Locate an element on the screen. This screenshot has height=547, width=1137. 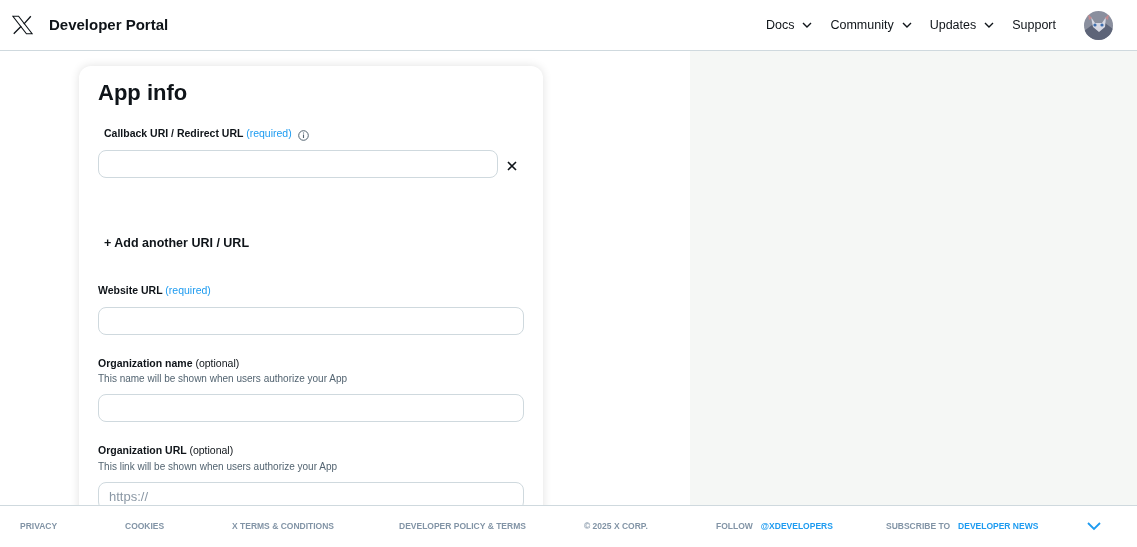
nav-link: Community is located at coordinates (871, 25).